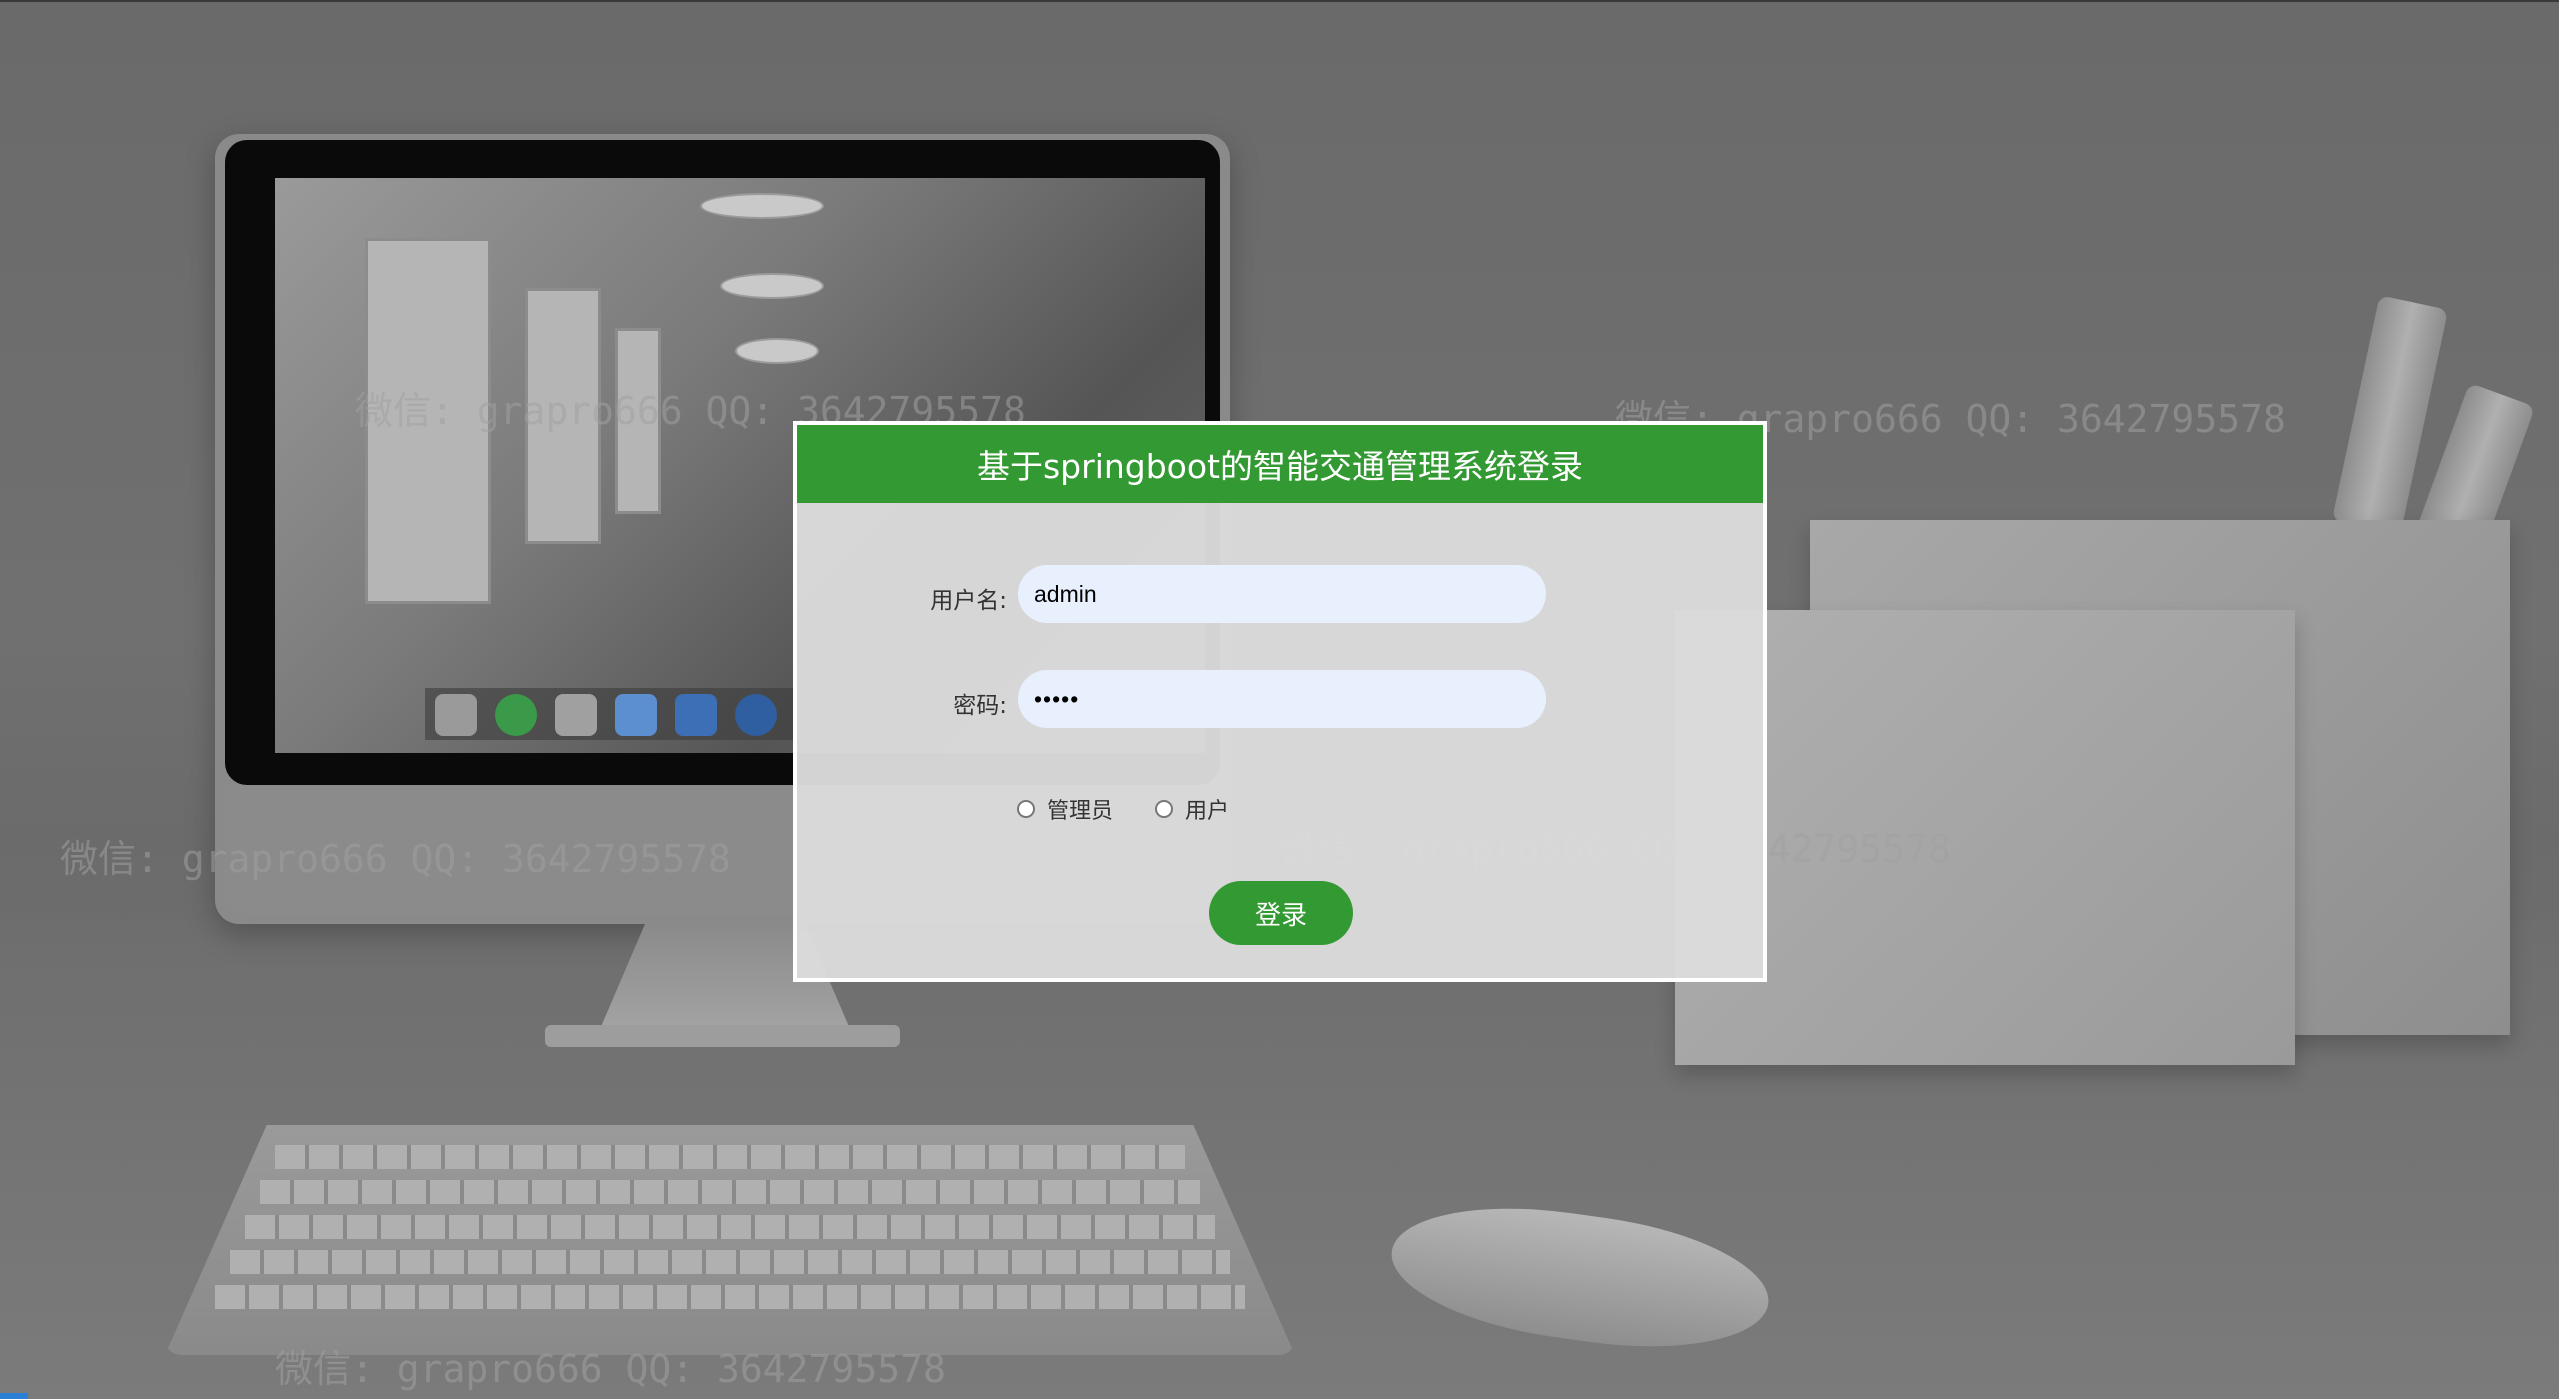 Image resolution: width=2559 pixels, height=1399 pixels. I want to click on password-input, so click(1282, 699).